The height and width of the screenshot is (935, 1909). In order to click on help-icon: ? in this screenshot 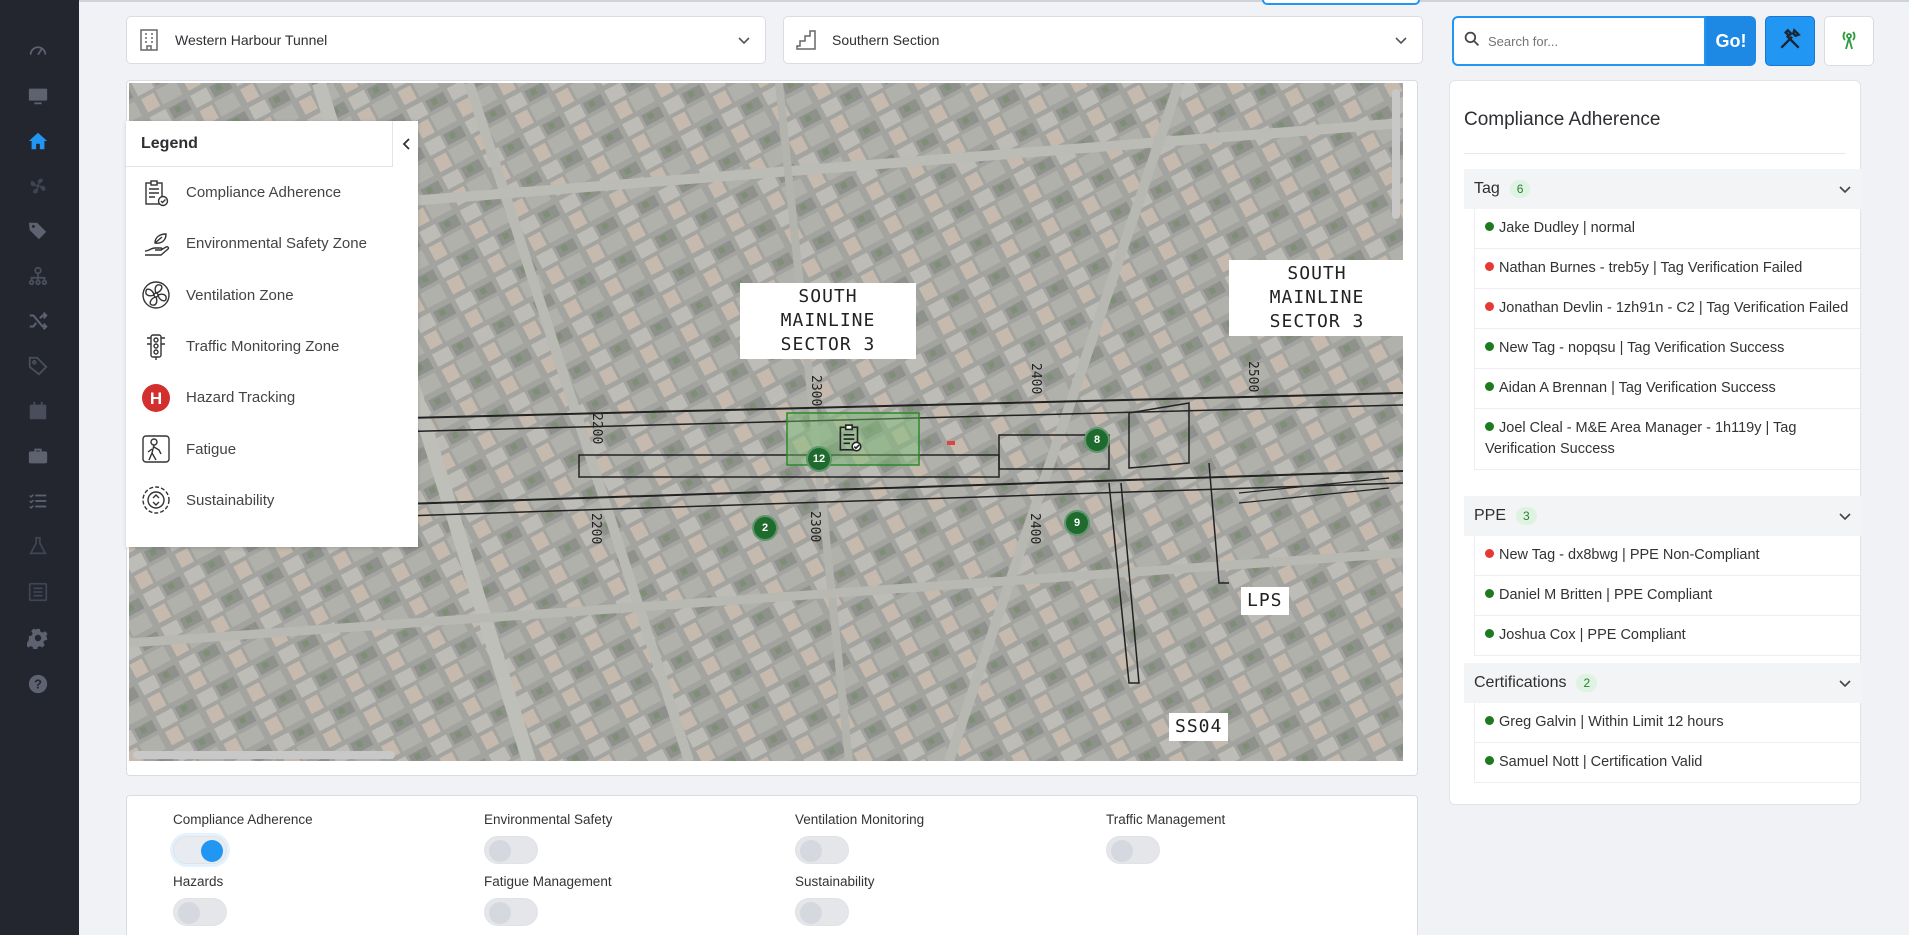, I will do `click(38, 684)`.